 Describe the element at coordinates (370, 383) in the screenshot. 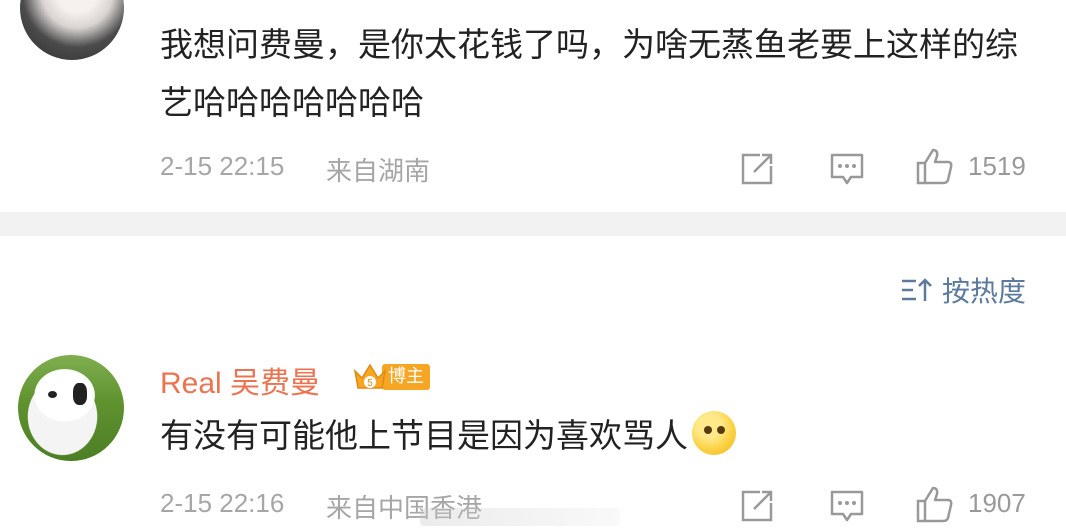

I see `badge-level: 5` at that location.